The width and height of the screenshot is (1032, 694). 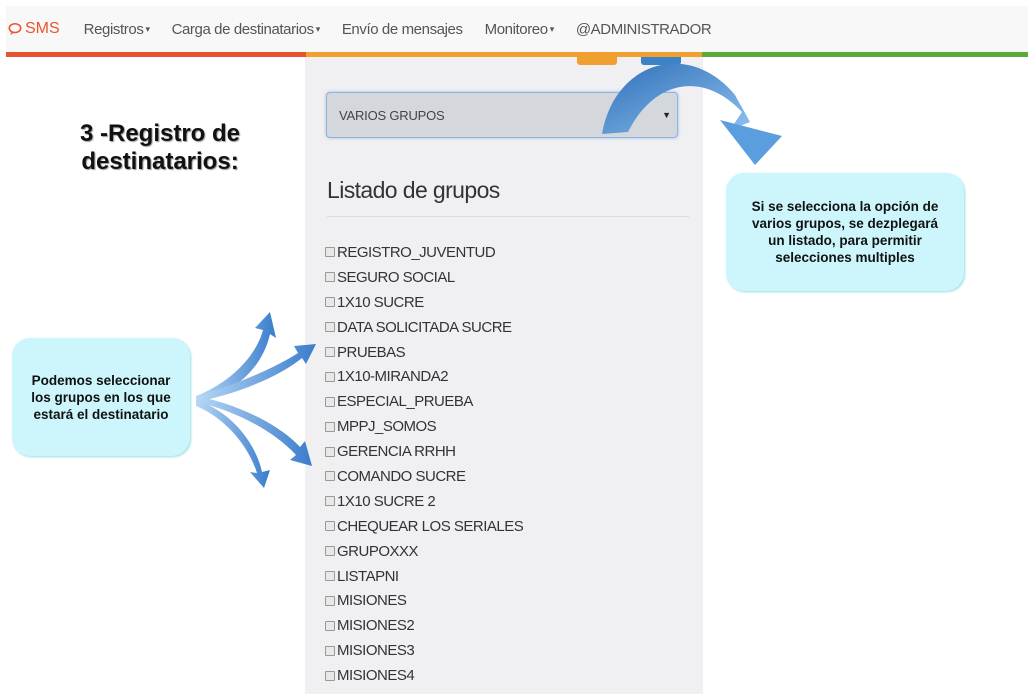 I want to click on blue-button, so click(x=661, y=61).